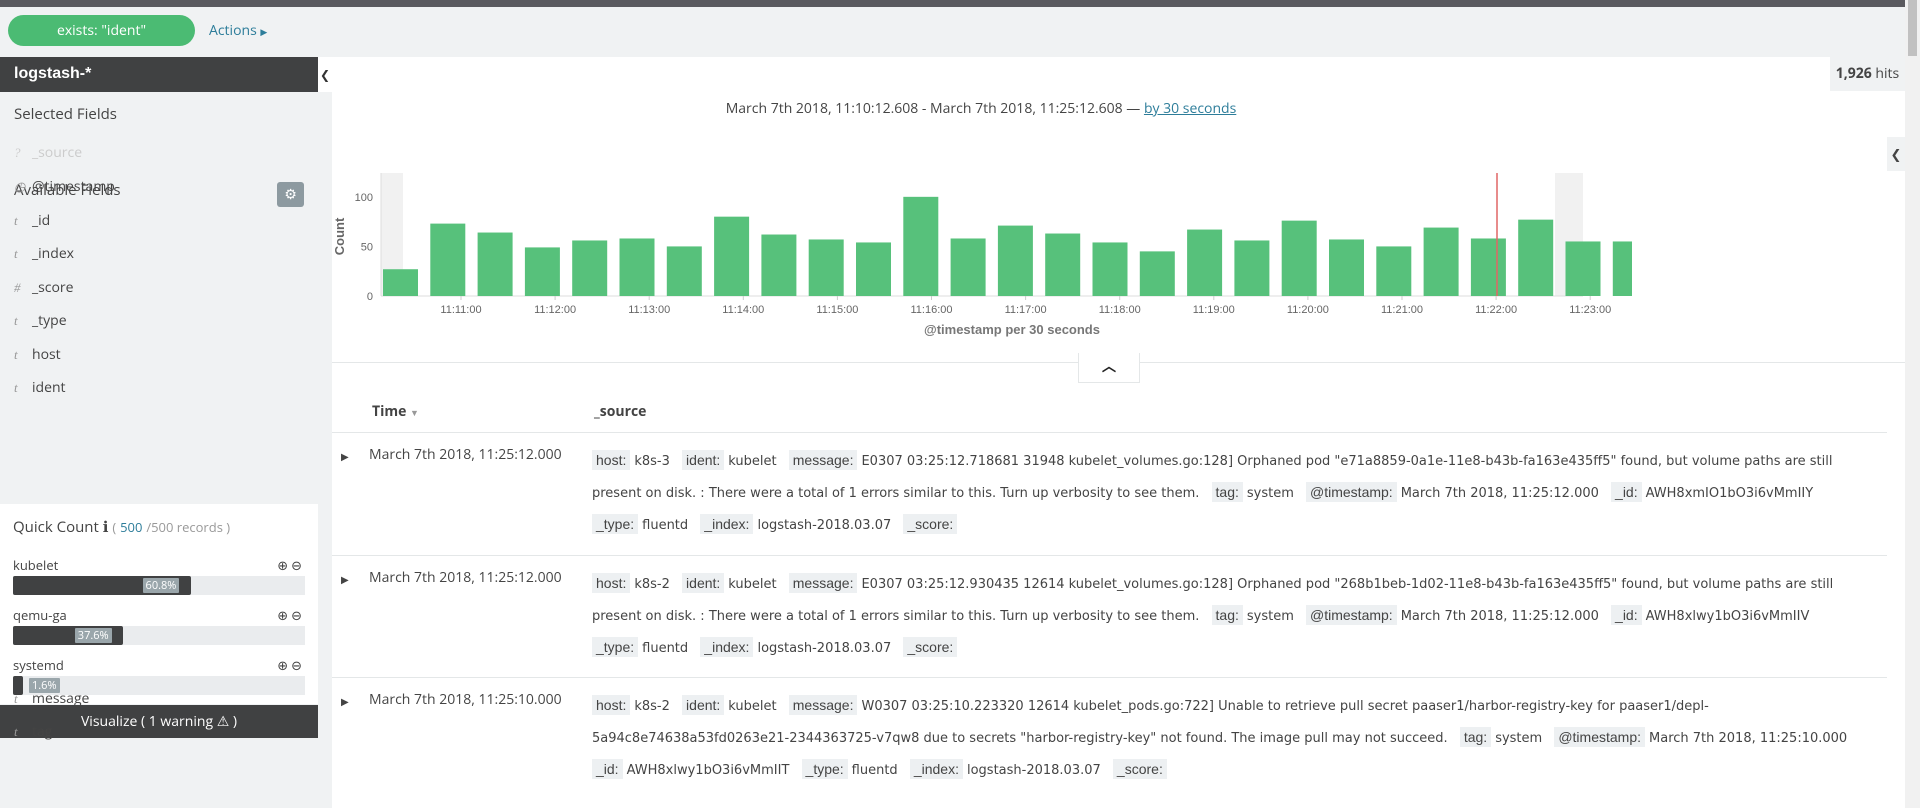 The height and width of the screenshot is (808, 1920). Describe the element at coordinates (105, 527) in the screenshot. I see `info-icon: ℹ` at that location.